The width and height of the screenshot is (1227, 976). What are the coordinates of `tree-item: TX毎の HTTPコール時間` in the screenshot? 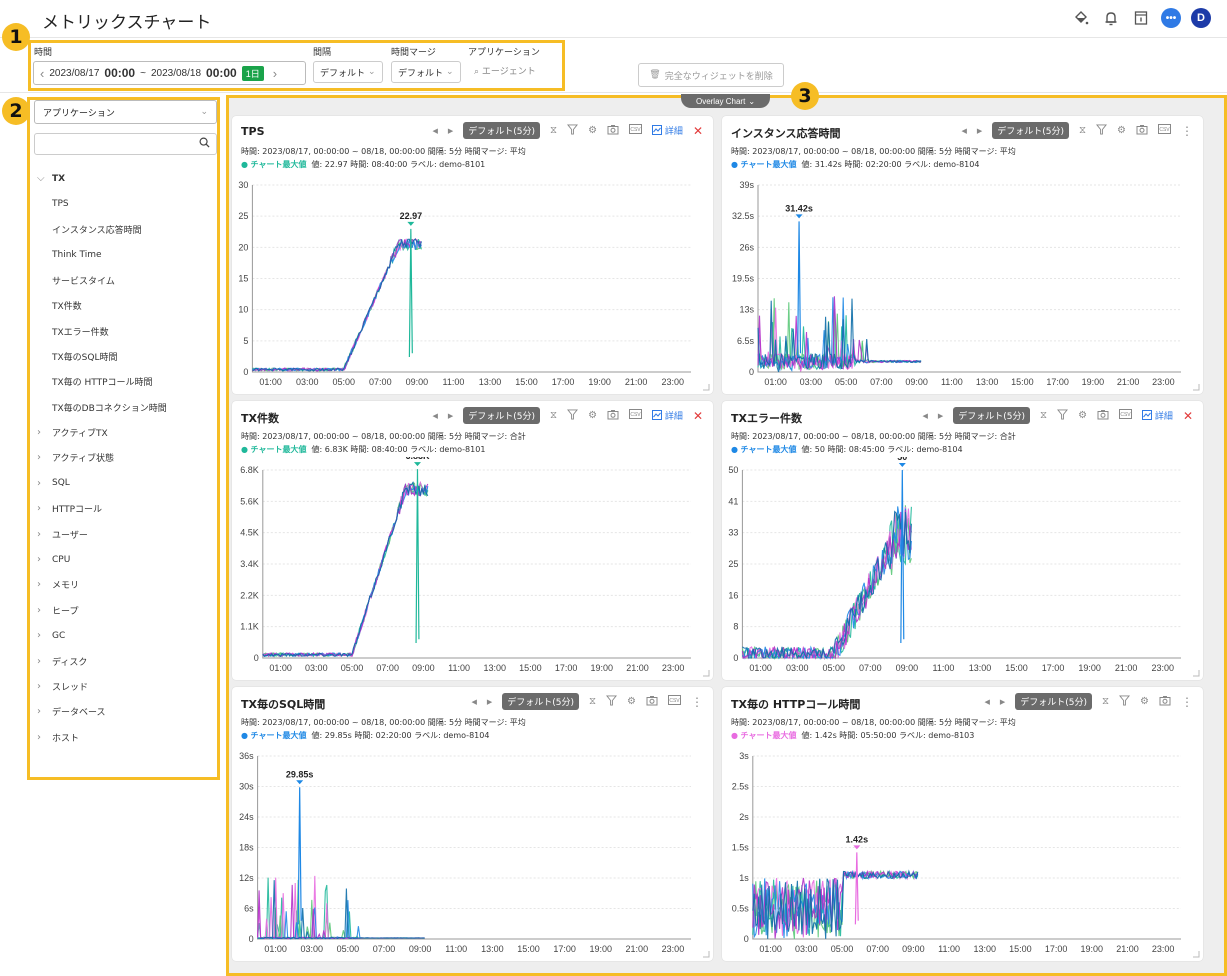 It's located at (125, 381).